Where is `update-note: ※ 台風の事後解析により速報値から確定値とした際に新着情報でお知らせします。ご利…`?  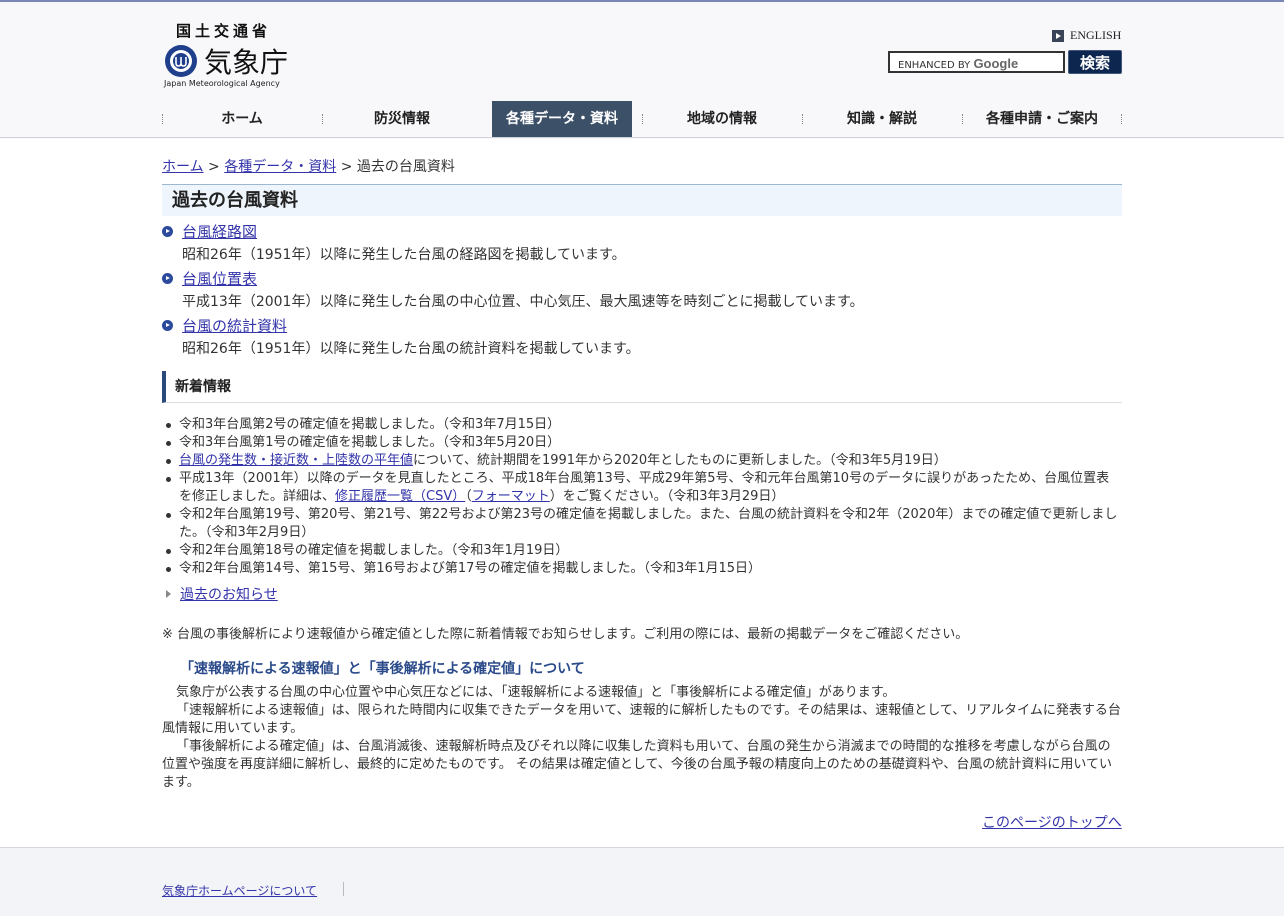
update-note: ※ 台風の事後解析により速報値から確定値とした際に新着情報でお知らせします。ご利… is located at coordinates (565, 634).